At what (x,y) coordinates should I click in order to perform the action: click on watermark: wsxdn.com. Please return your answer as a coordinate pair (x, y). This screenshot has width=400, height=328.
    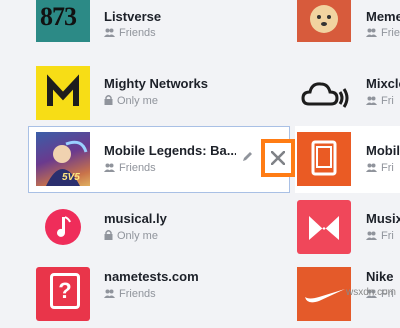
    Looking at the image, I should click on (370, 292).